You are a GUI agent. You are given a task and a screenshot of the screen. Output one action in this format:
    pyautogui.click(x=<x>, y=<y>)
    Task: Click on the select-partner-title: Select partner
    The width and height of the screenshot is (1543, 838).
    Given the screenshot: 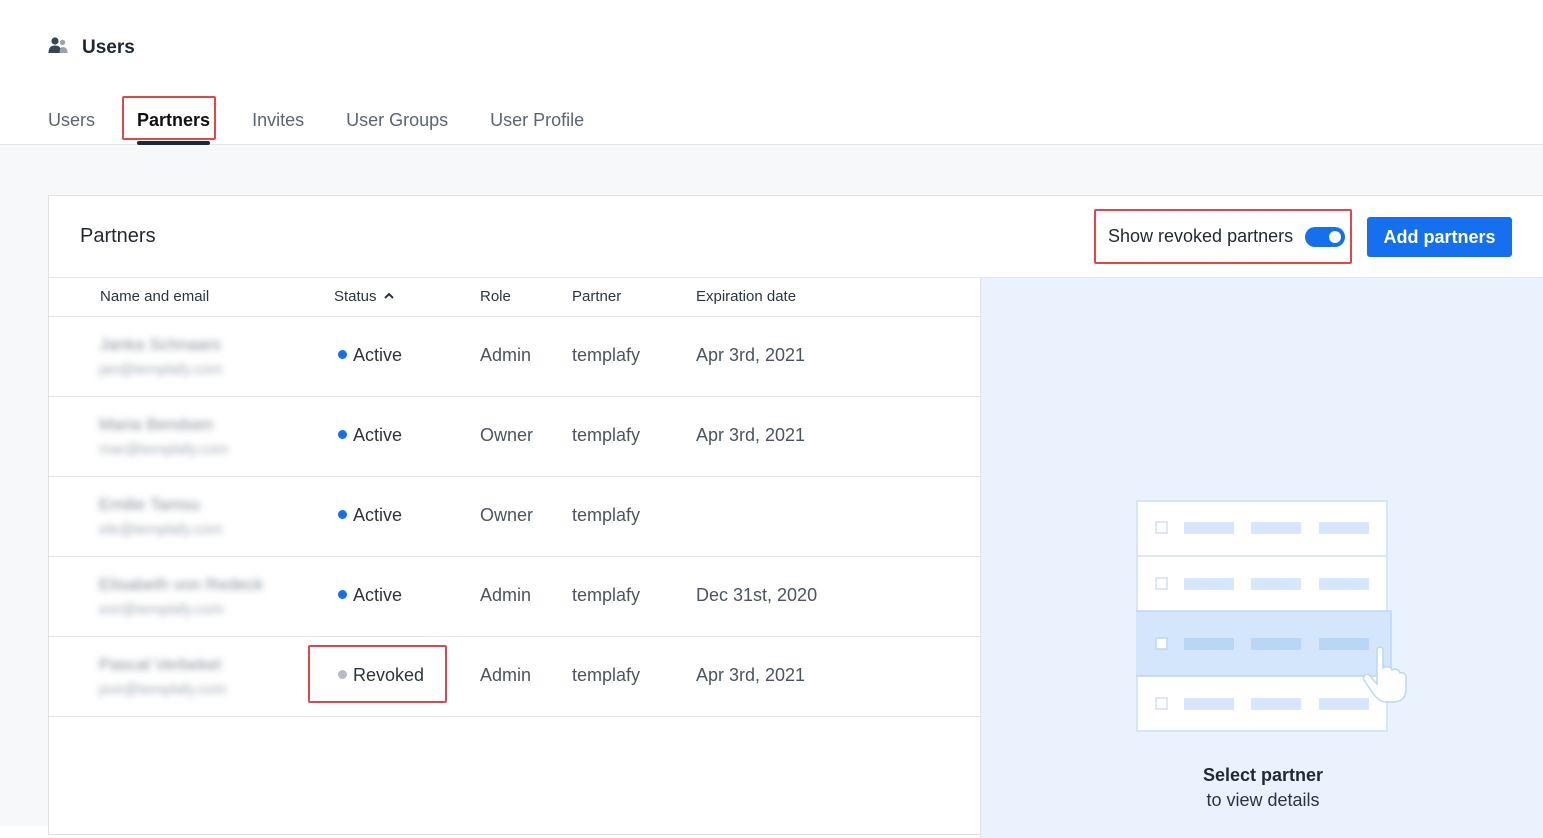 What is the action you would take?
    pyautogui.click(x=1263, y=775)
    